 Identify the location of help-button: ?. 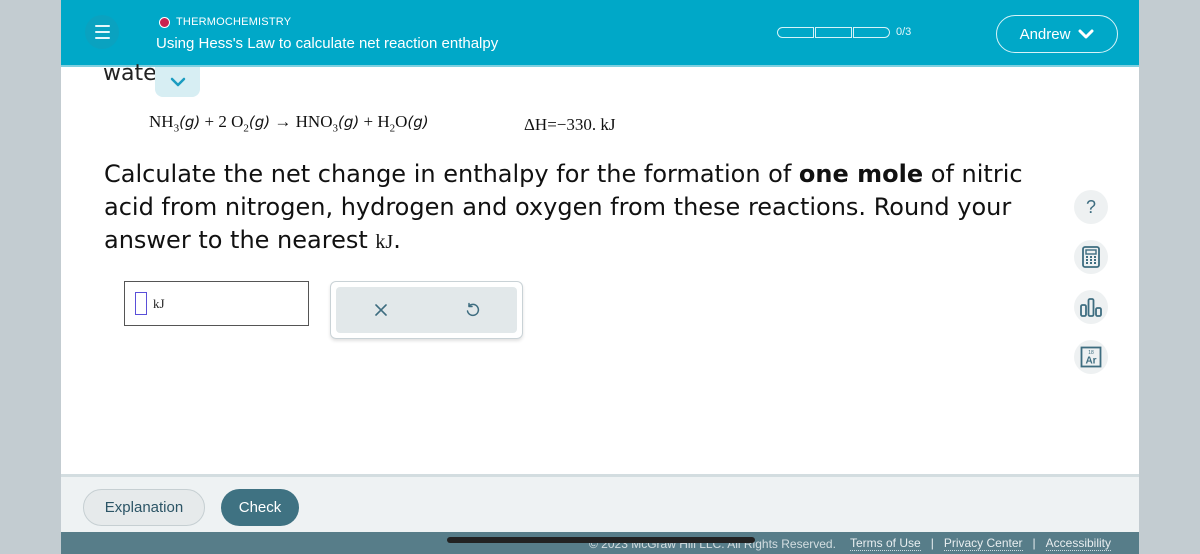
(1091, 207).